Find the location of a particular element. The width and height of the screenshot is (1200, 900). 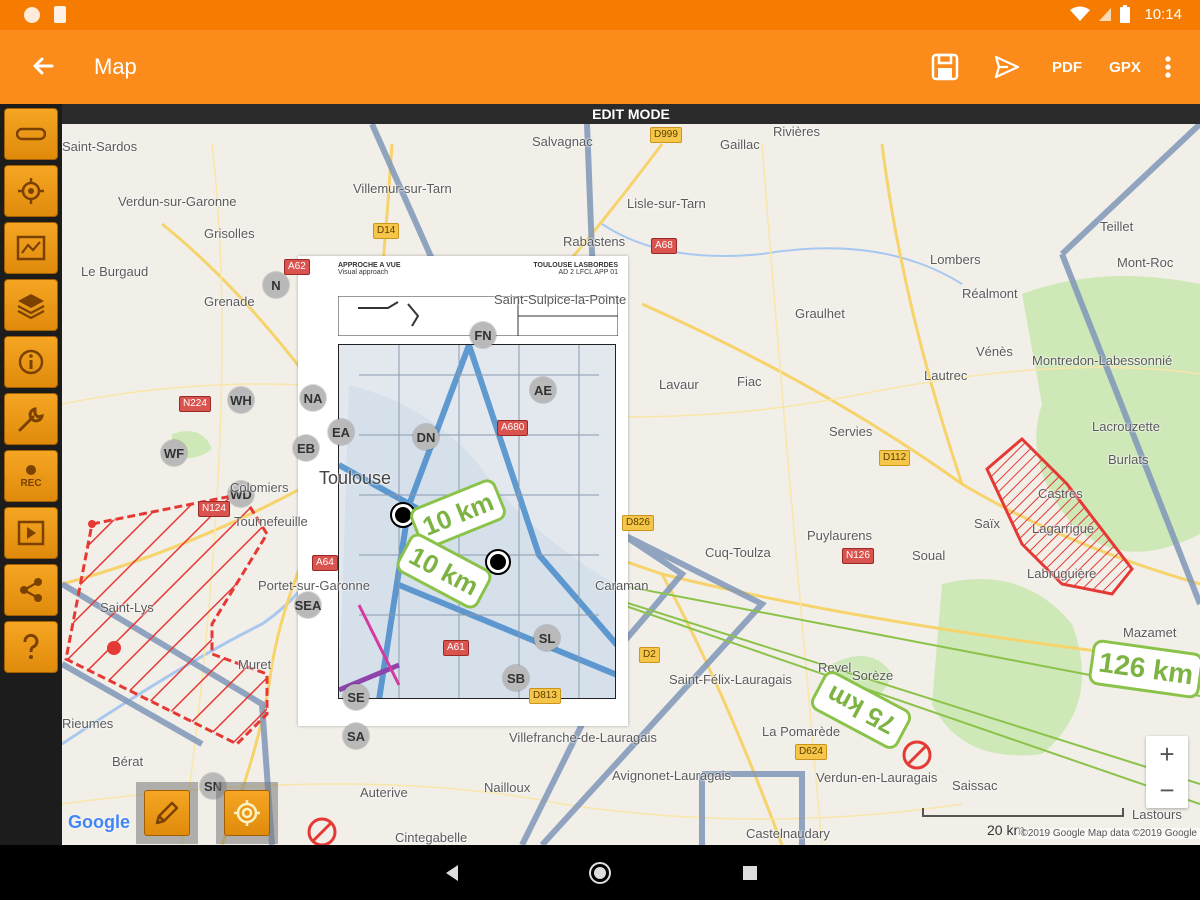

place-label: Rabastens is located at coordinates (594, 241).